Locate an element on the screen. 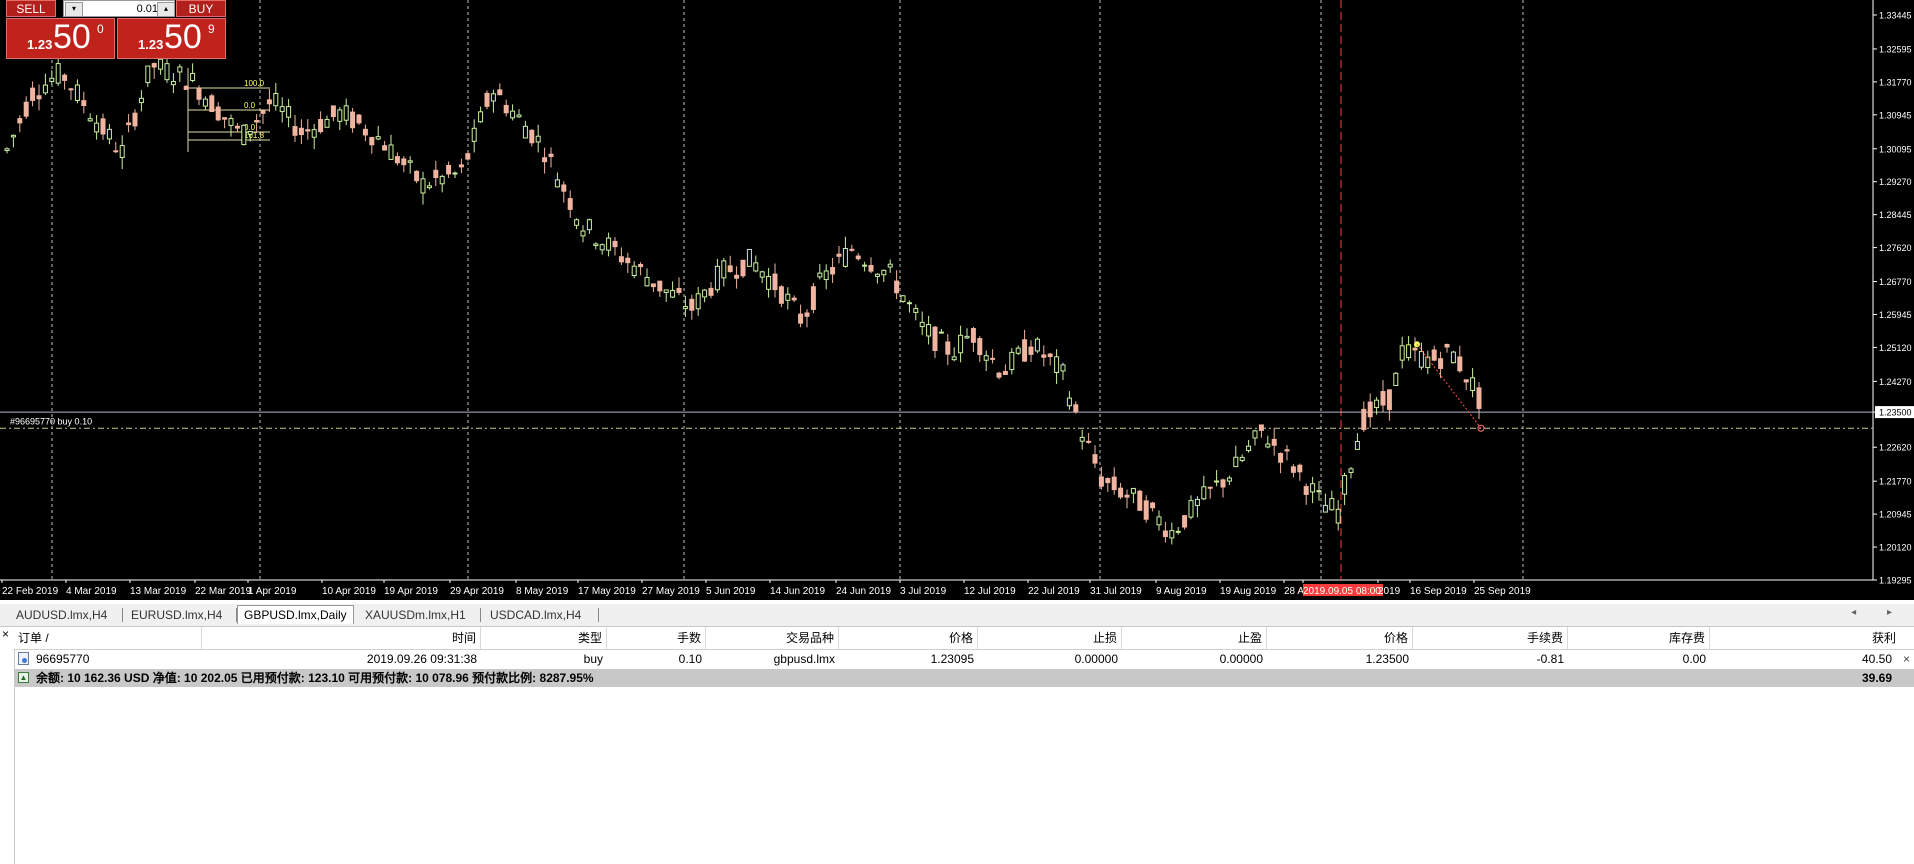 Image resolution: width=1914 pixels, height=864 pixels. lot-increase-button: ▴ is located at coordinates (166, 9).